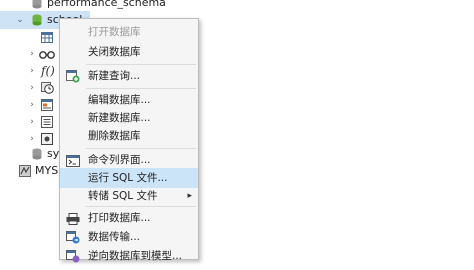 Image resolution: width=474 pixels, height=270 pixels. I want to click on tree-item-events: ›, so click(30, 88).